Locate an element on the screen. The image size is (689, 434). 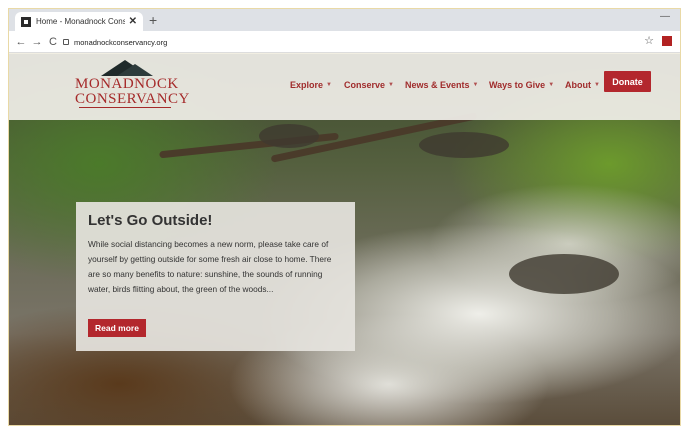
donate-button: Donate is located at coordinates (627, 81).